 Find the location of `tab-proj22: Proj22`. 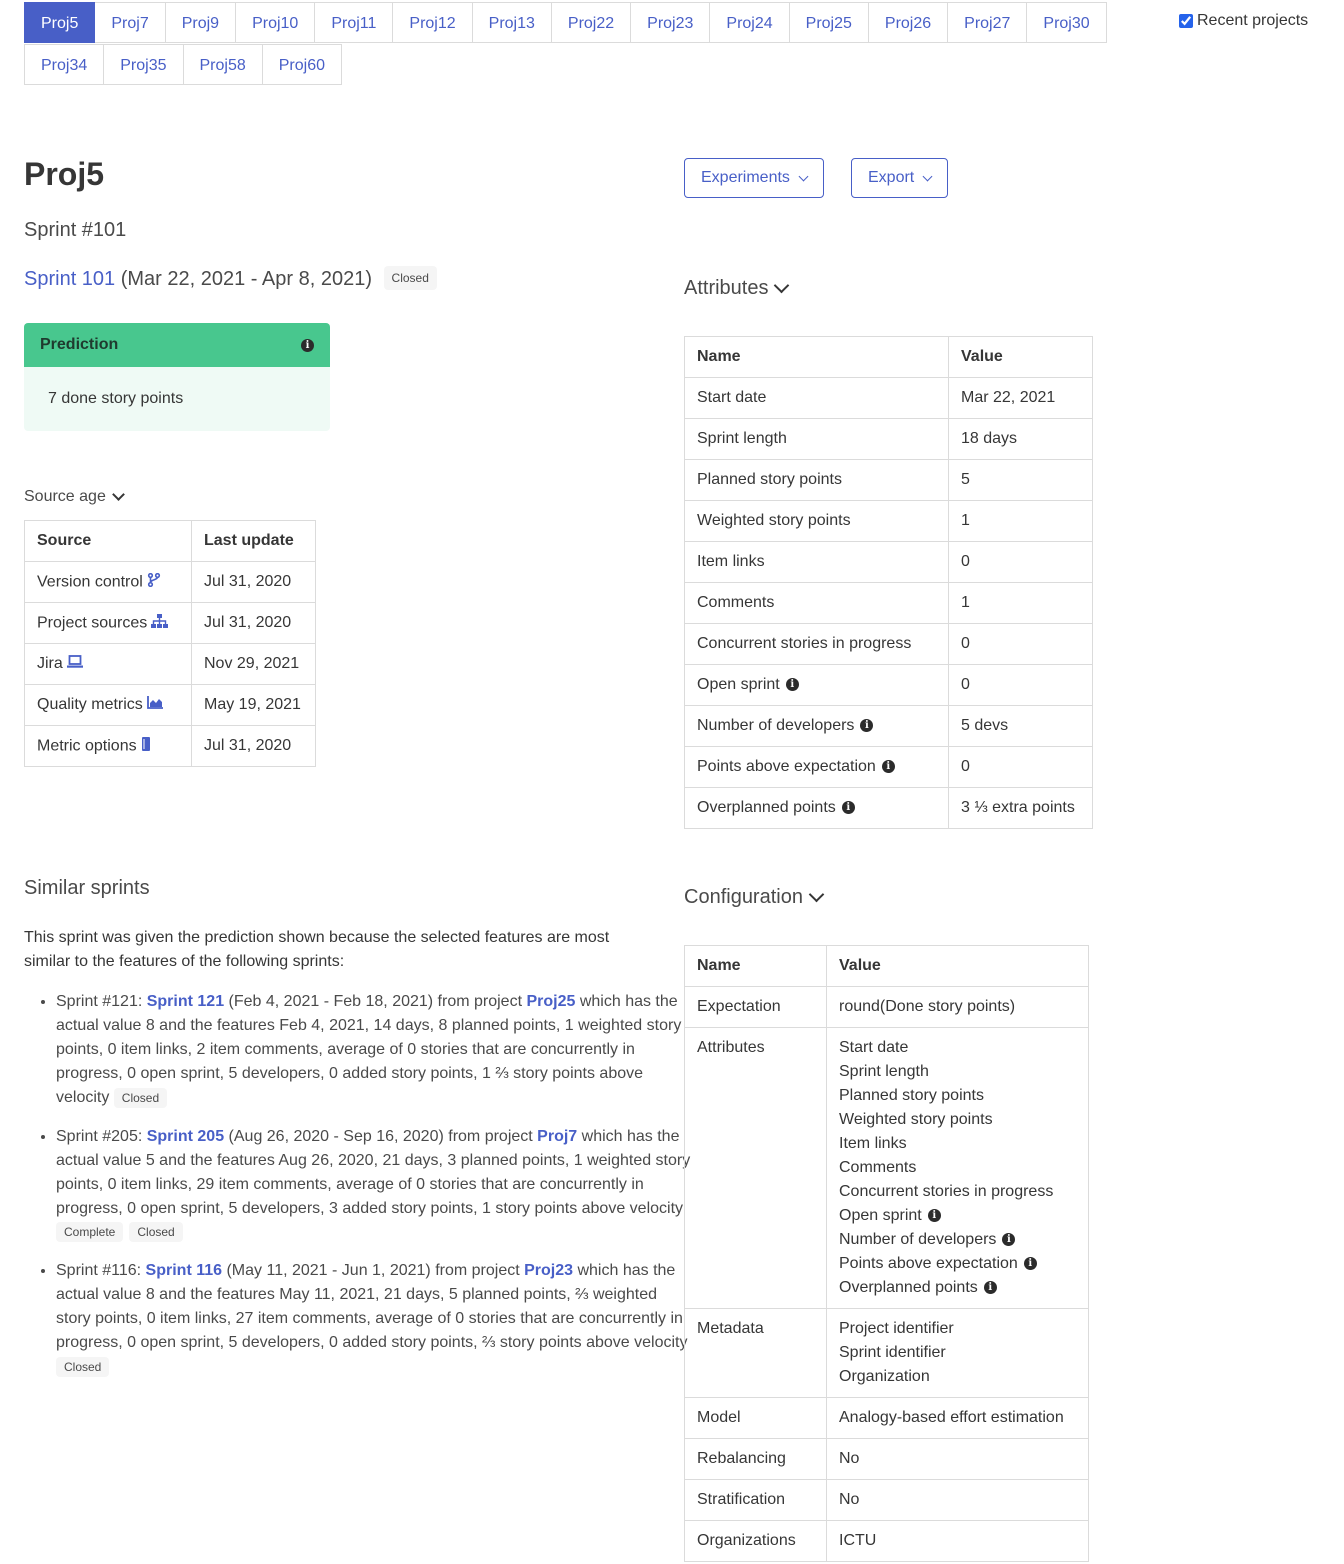

tab-proj22: Proj22 is located at coordinates (591, 22).